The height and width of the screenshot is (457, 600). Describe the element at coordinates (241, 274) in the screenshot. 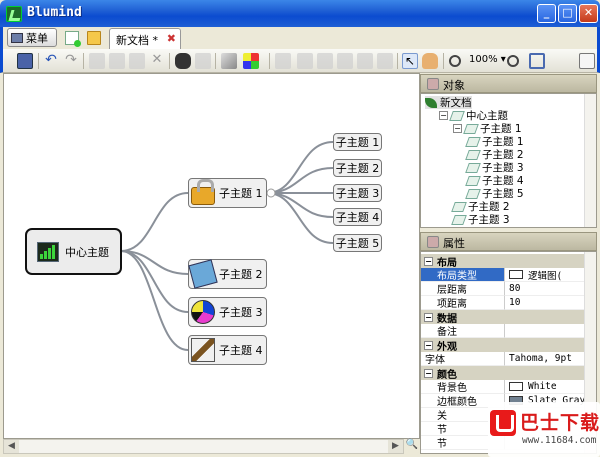

I see `topic-label: 子主题 2` at that location.